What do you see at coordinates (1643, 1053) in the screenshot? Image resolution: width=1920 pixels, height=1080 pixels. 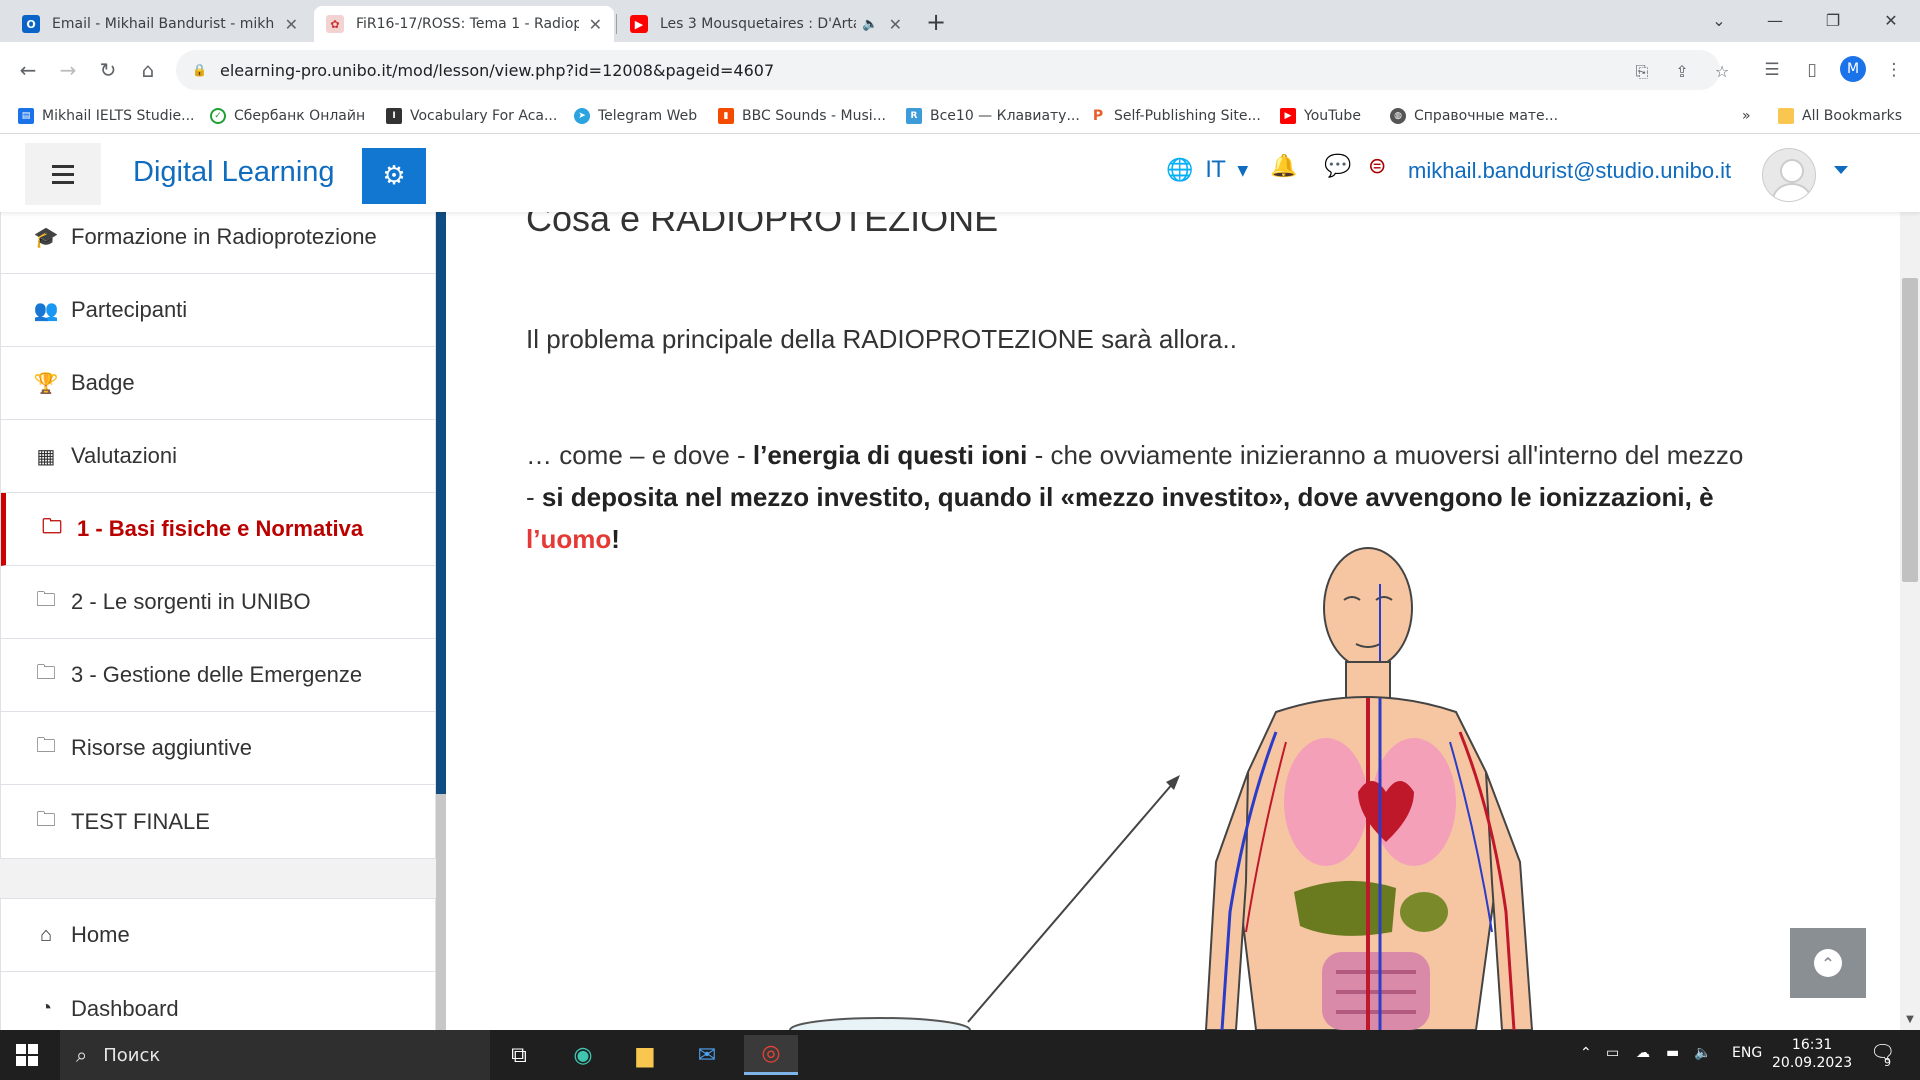 I see `cloud-icon: ☁` at bounding box center [1643, 1053].